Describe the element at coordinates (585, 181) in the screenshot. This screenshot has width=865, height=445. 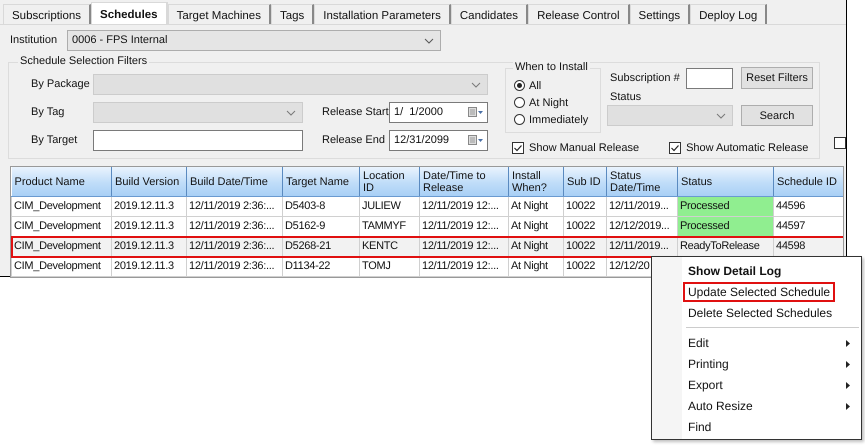
I see `column-header: Sub ID` at that location.